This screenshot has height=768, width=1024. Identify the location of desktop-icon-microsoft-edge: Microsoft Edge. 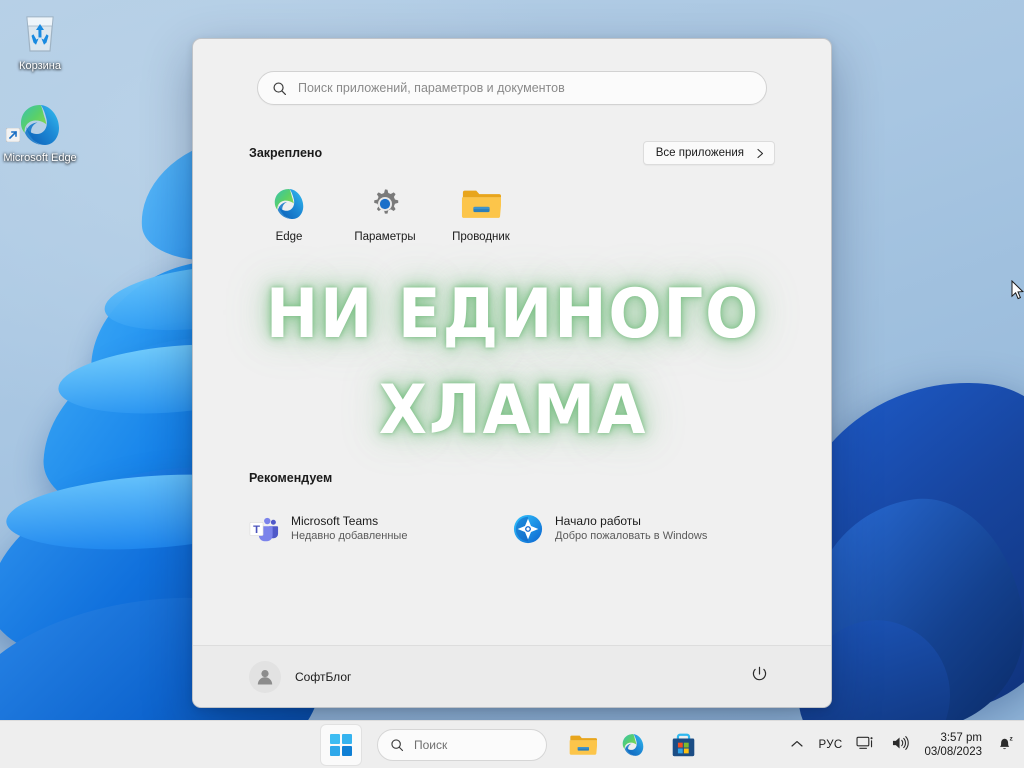
(40, 132).